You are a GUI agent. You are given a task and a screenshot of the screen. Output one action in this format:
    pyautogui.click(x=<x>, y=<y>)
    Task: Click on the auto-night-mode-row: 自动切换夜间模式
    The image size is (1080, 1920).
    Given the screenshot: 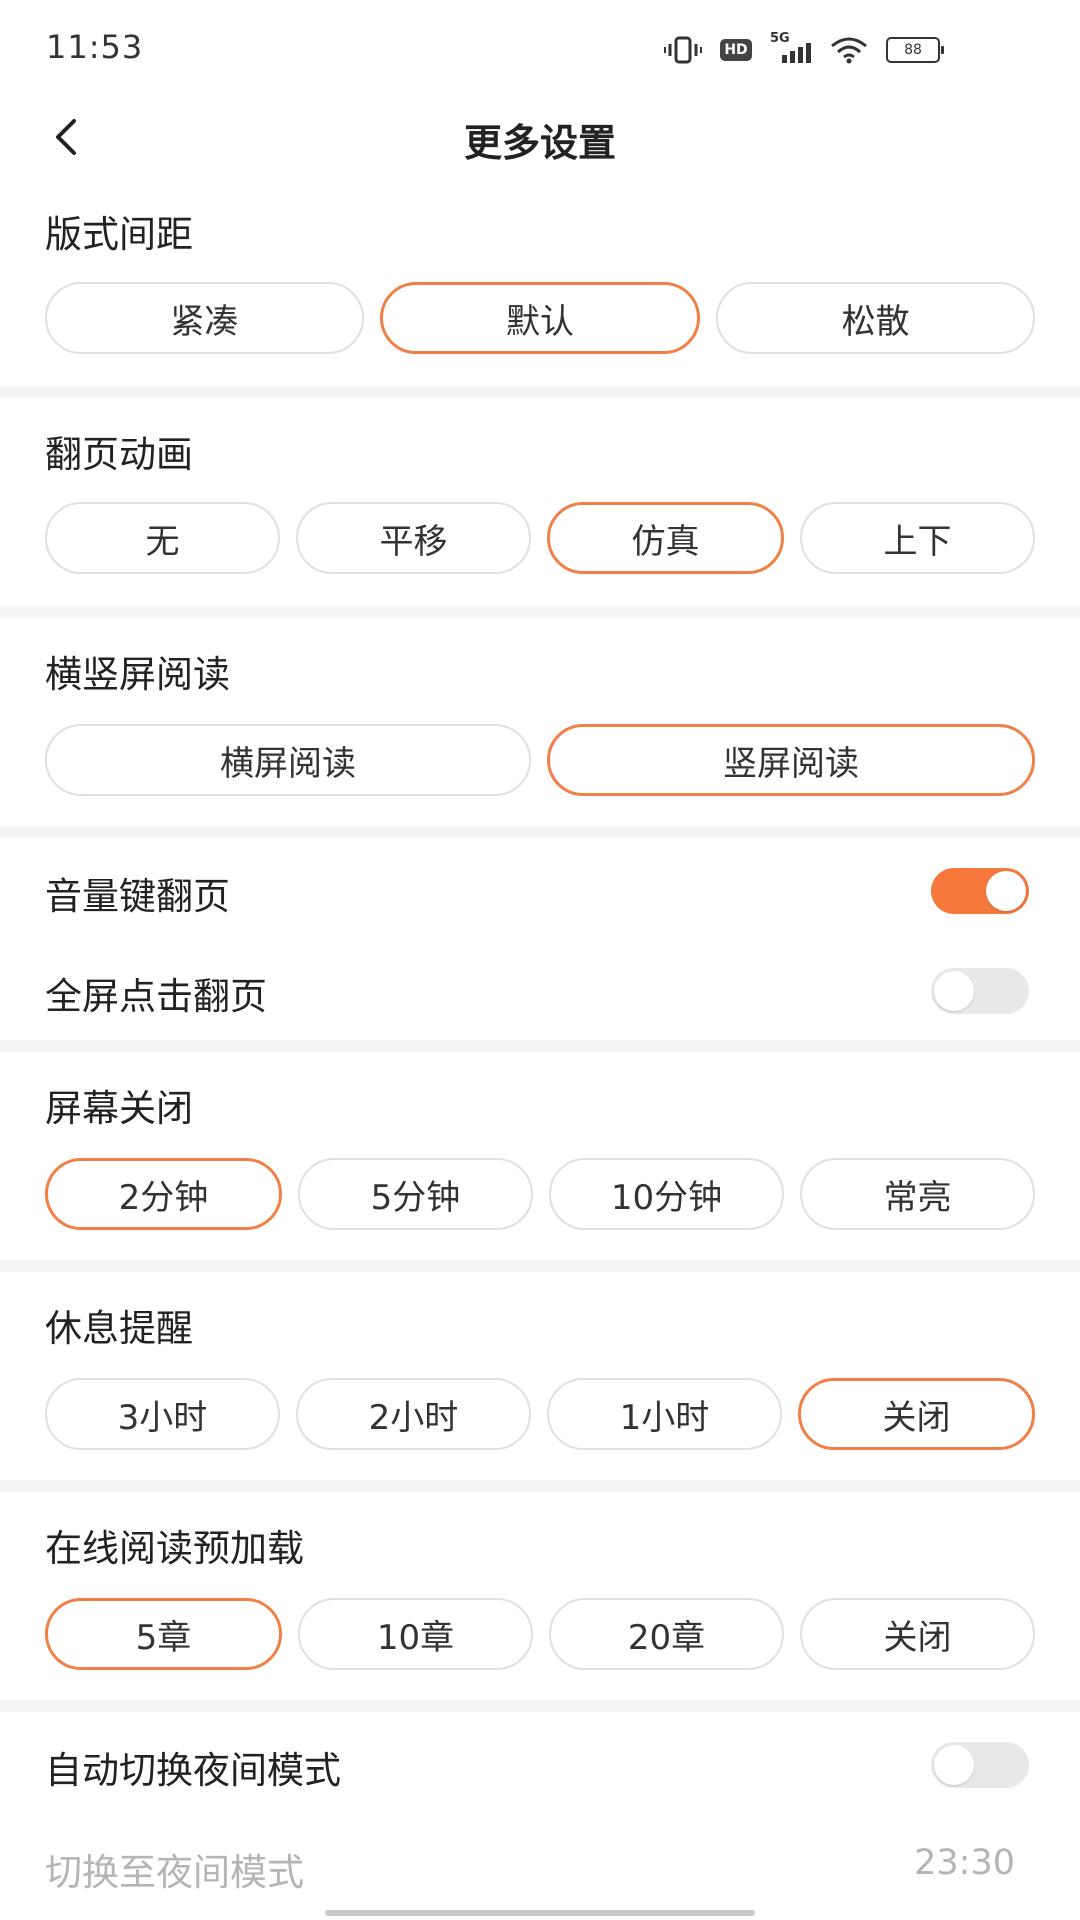 What is the action you would take?
    pyautogui.click(x=540, y=1764)
    